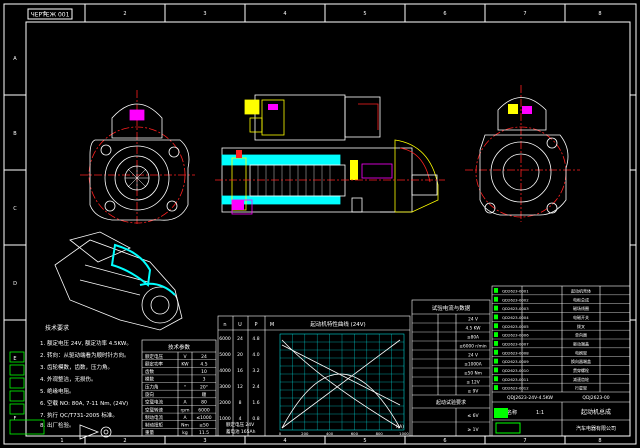  I want to click on check-row-value: ≤1000A, so click(473, 365).